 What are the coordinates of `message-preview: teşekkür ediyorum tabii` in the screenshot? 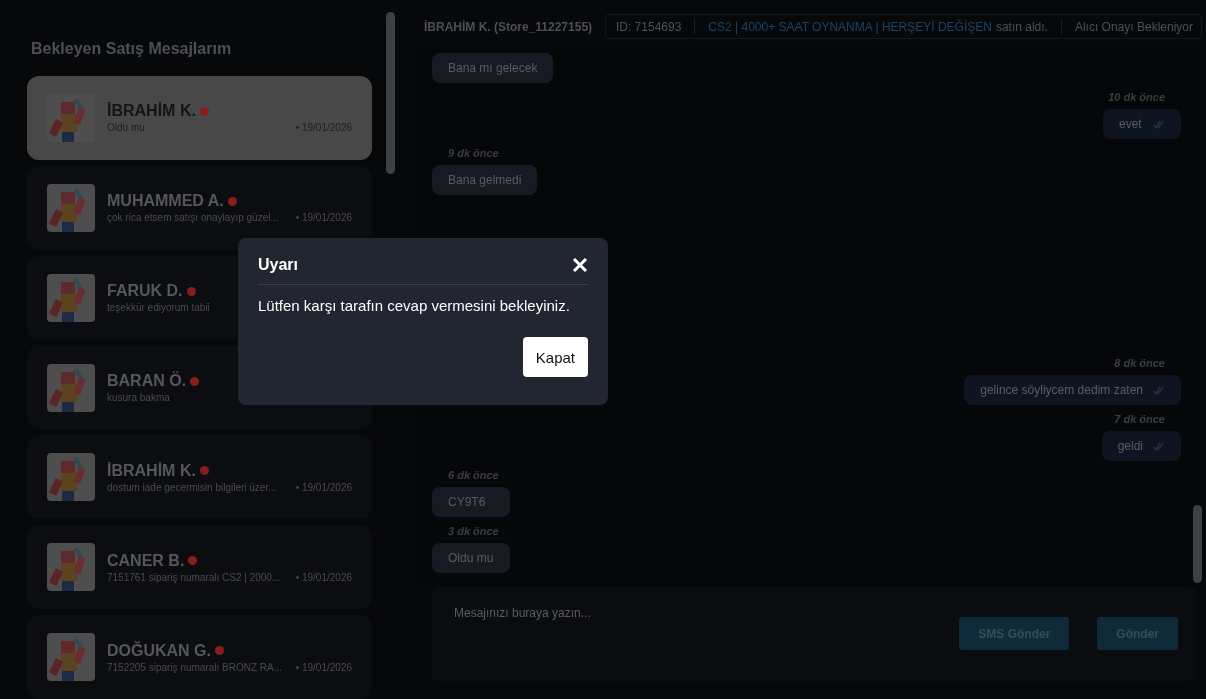 It's located at (158, 308).